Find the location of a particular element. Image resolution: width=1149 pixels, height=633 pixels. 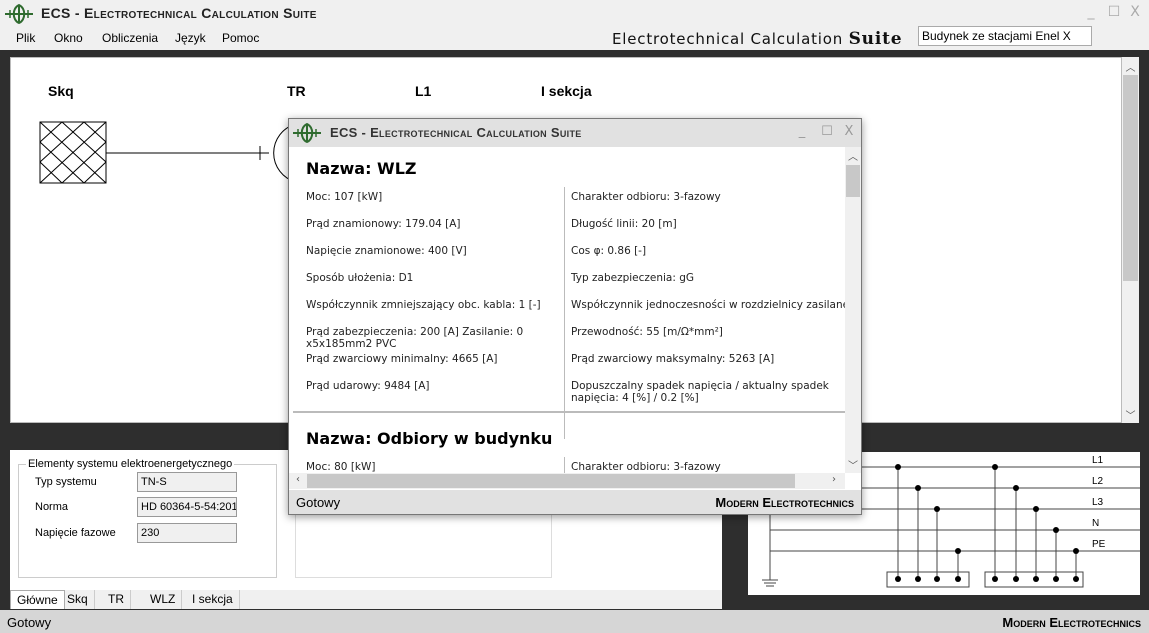

dialog-logo-icon is located at coordinates (307, 133).